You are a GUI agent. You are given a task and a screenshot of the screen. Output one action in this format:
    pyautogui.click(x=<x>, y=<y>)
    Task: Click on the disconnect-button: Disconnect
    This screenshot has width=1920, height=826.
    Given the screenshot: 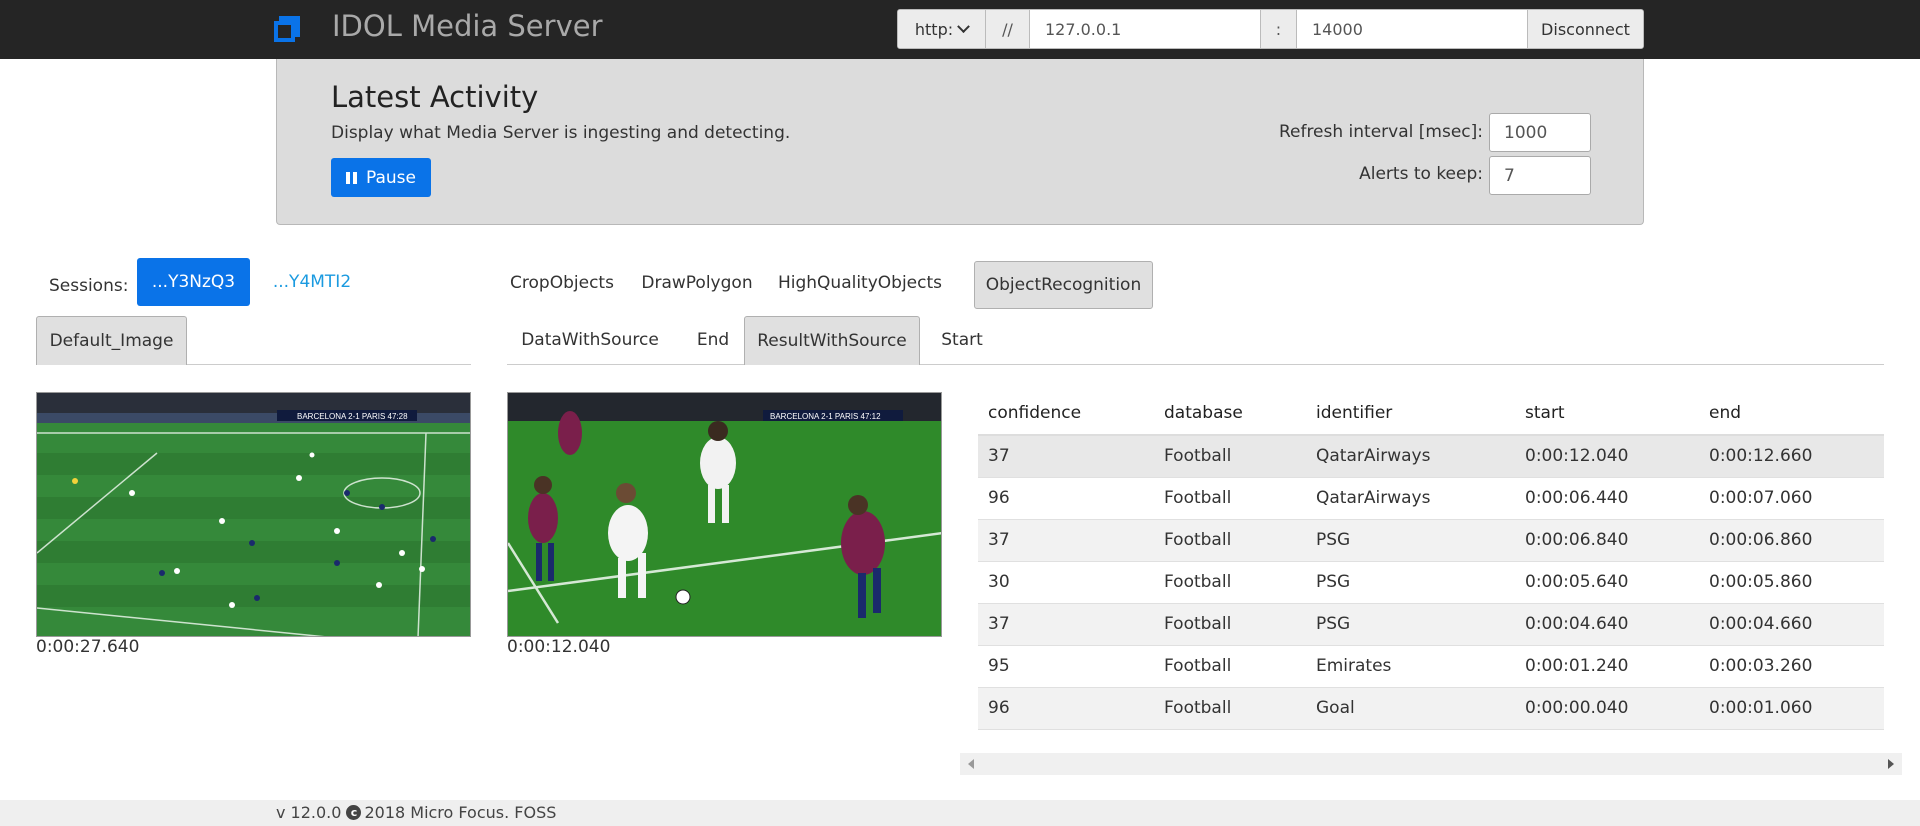 What is the action you would take?
    pyautogui.click(x=1585, y=29)
    